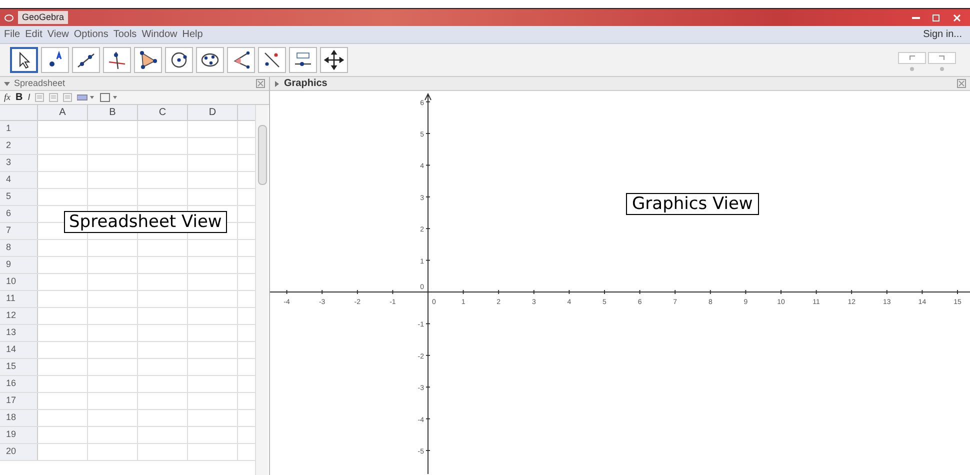 Image resolution: width=970 pixels, height=475 pixels. Describe the element at coordinates (19, 180) in the screenshot. I see `row-header: 4` at that location.